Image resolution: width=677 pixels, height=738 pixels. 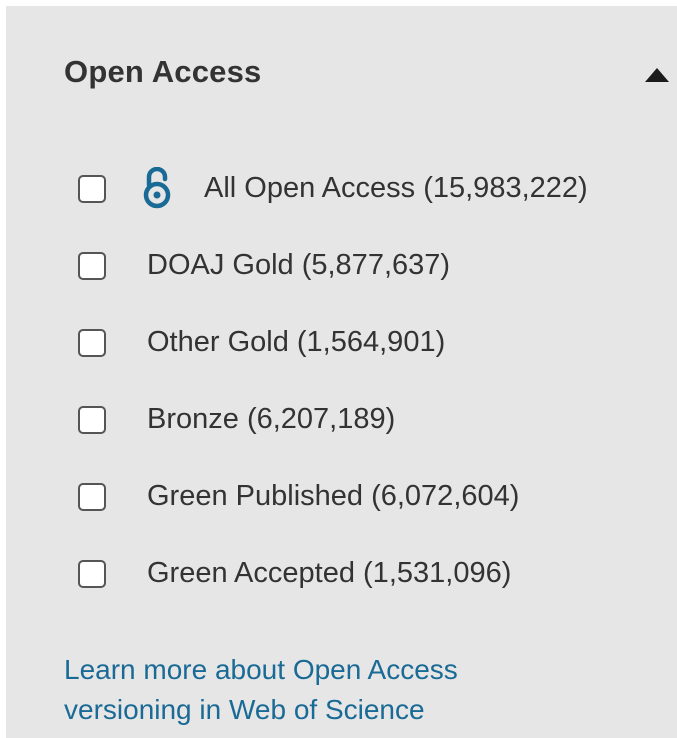 I want to click on option-green-published: Green Published (6,072,604), so click(x=341, y=500).